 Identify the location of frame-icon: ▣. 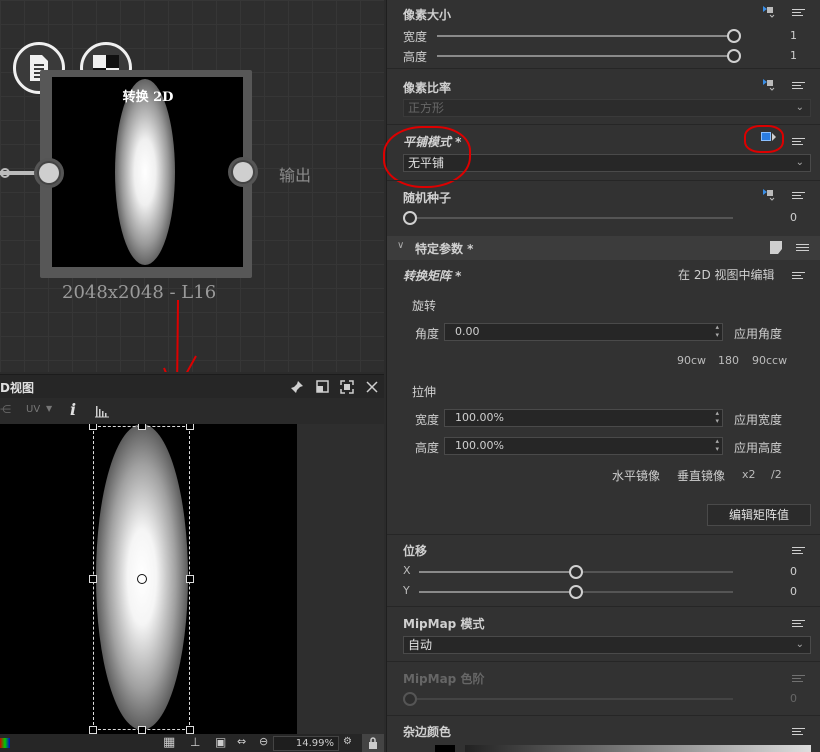
(220, 742).